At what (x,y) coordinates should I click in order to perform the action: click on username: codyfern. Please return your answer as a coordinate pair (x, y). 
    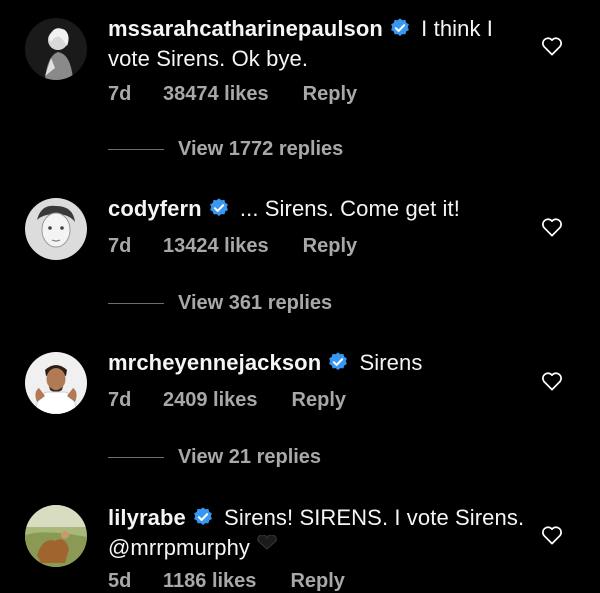
    Looking at the image, I should click on (155, 208).